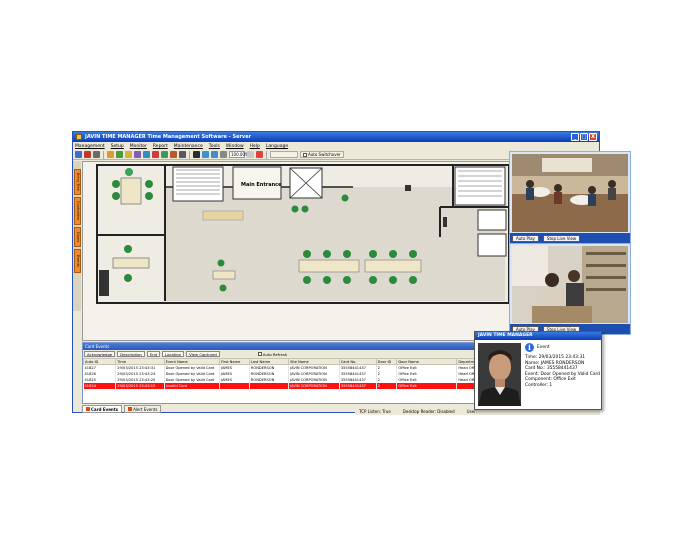 This screenshot has width=700, height=550. Describe the element at coordinates (131, 354) in the screenshot. I see `description-button: Description` at that location.